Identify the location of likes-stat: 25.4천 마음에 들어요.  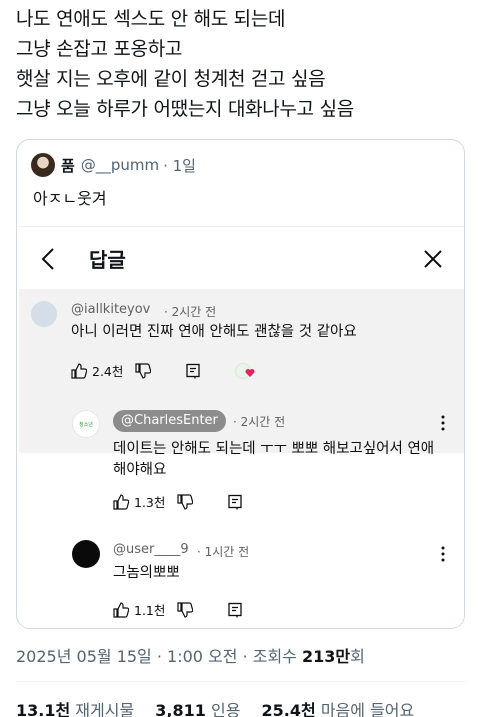
(338, 709).